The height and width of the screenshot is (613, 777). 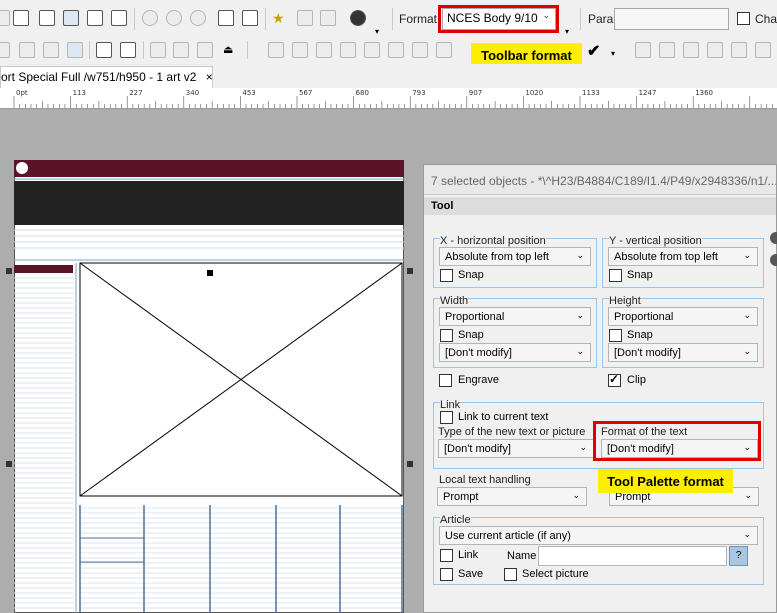 I want to click on close-icon: ×, so click(x=209, y=77).